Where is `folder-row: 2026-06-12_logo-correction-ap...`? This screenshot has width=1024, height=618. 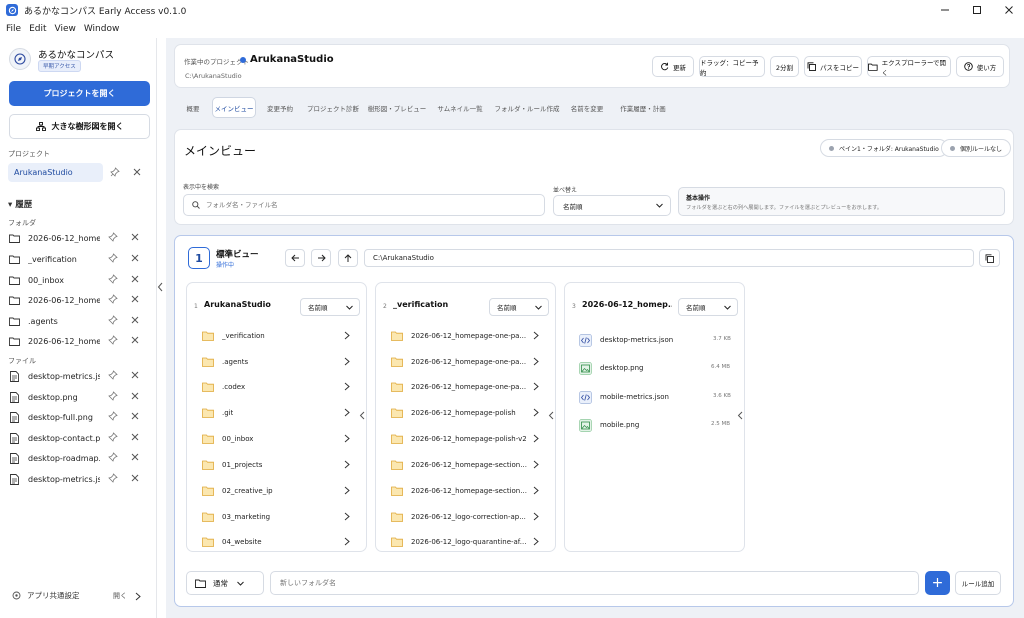 folder-row: 2026-06-12_logo-correction-ap... is located at coordinates (465, 517).